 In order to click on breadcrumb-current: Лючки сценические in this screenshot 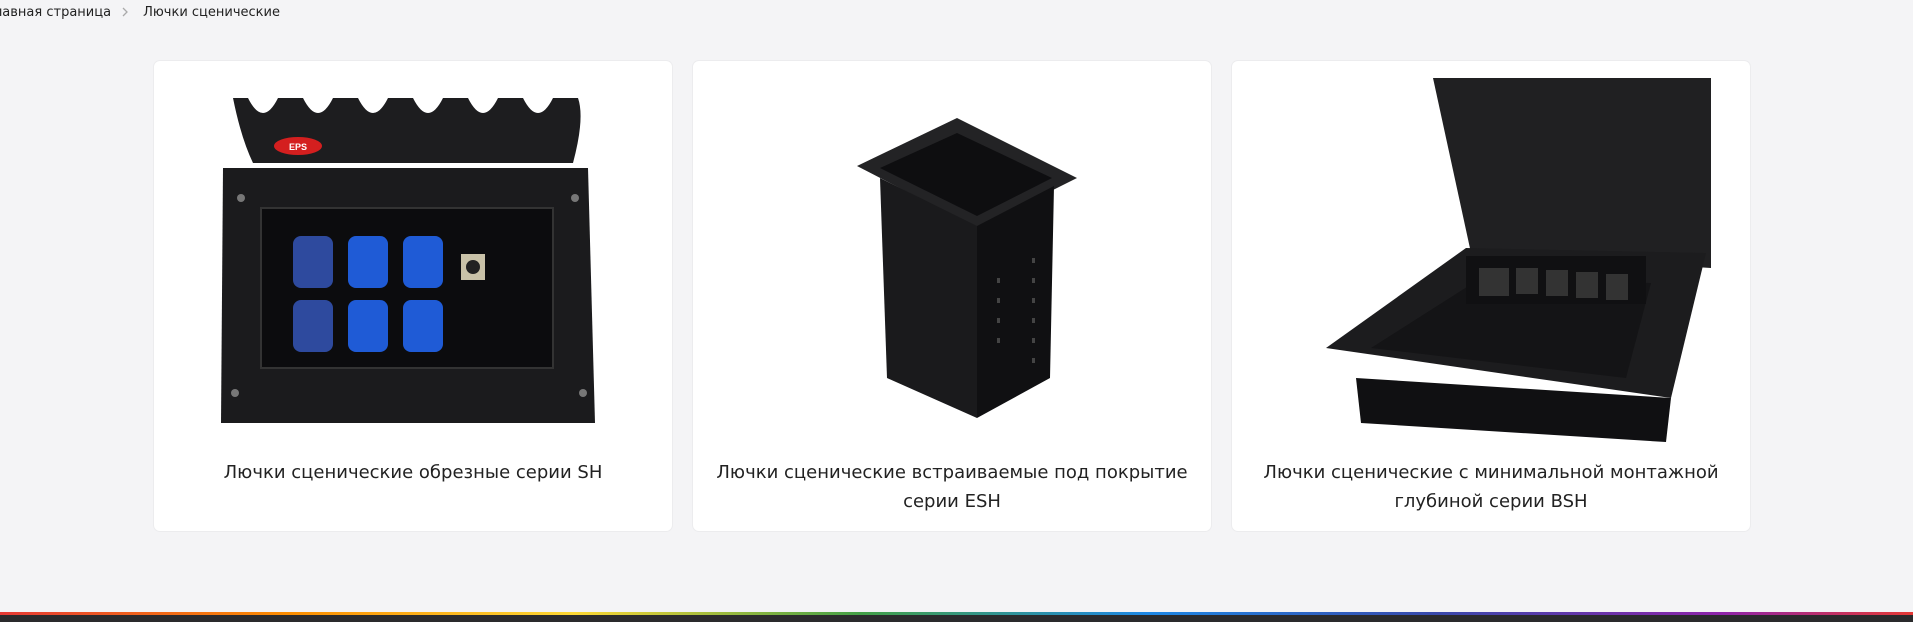, I will do `click(211, 12)`.